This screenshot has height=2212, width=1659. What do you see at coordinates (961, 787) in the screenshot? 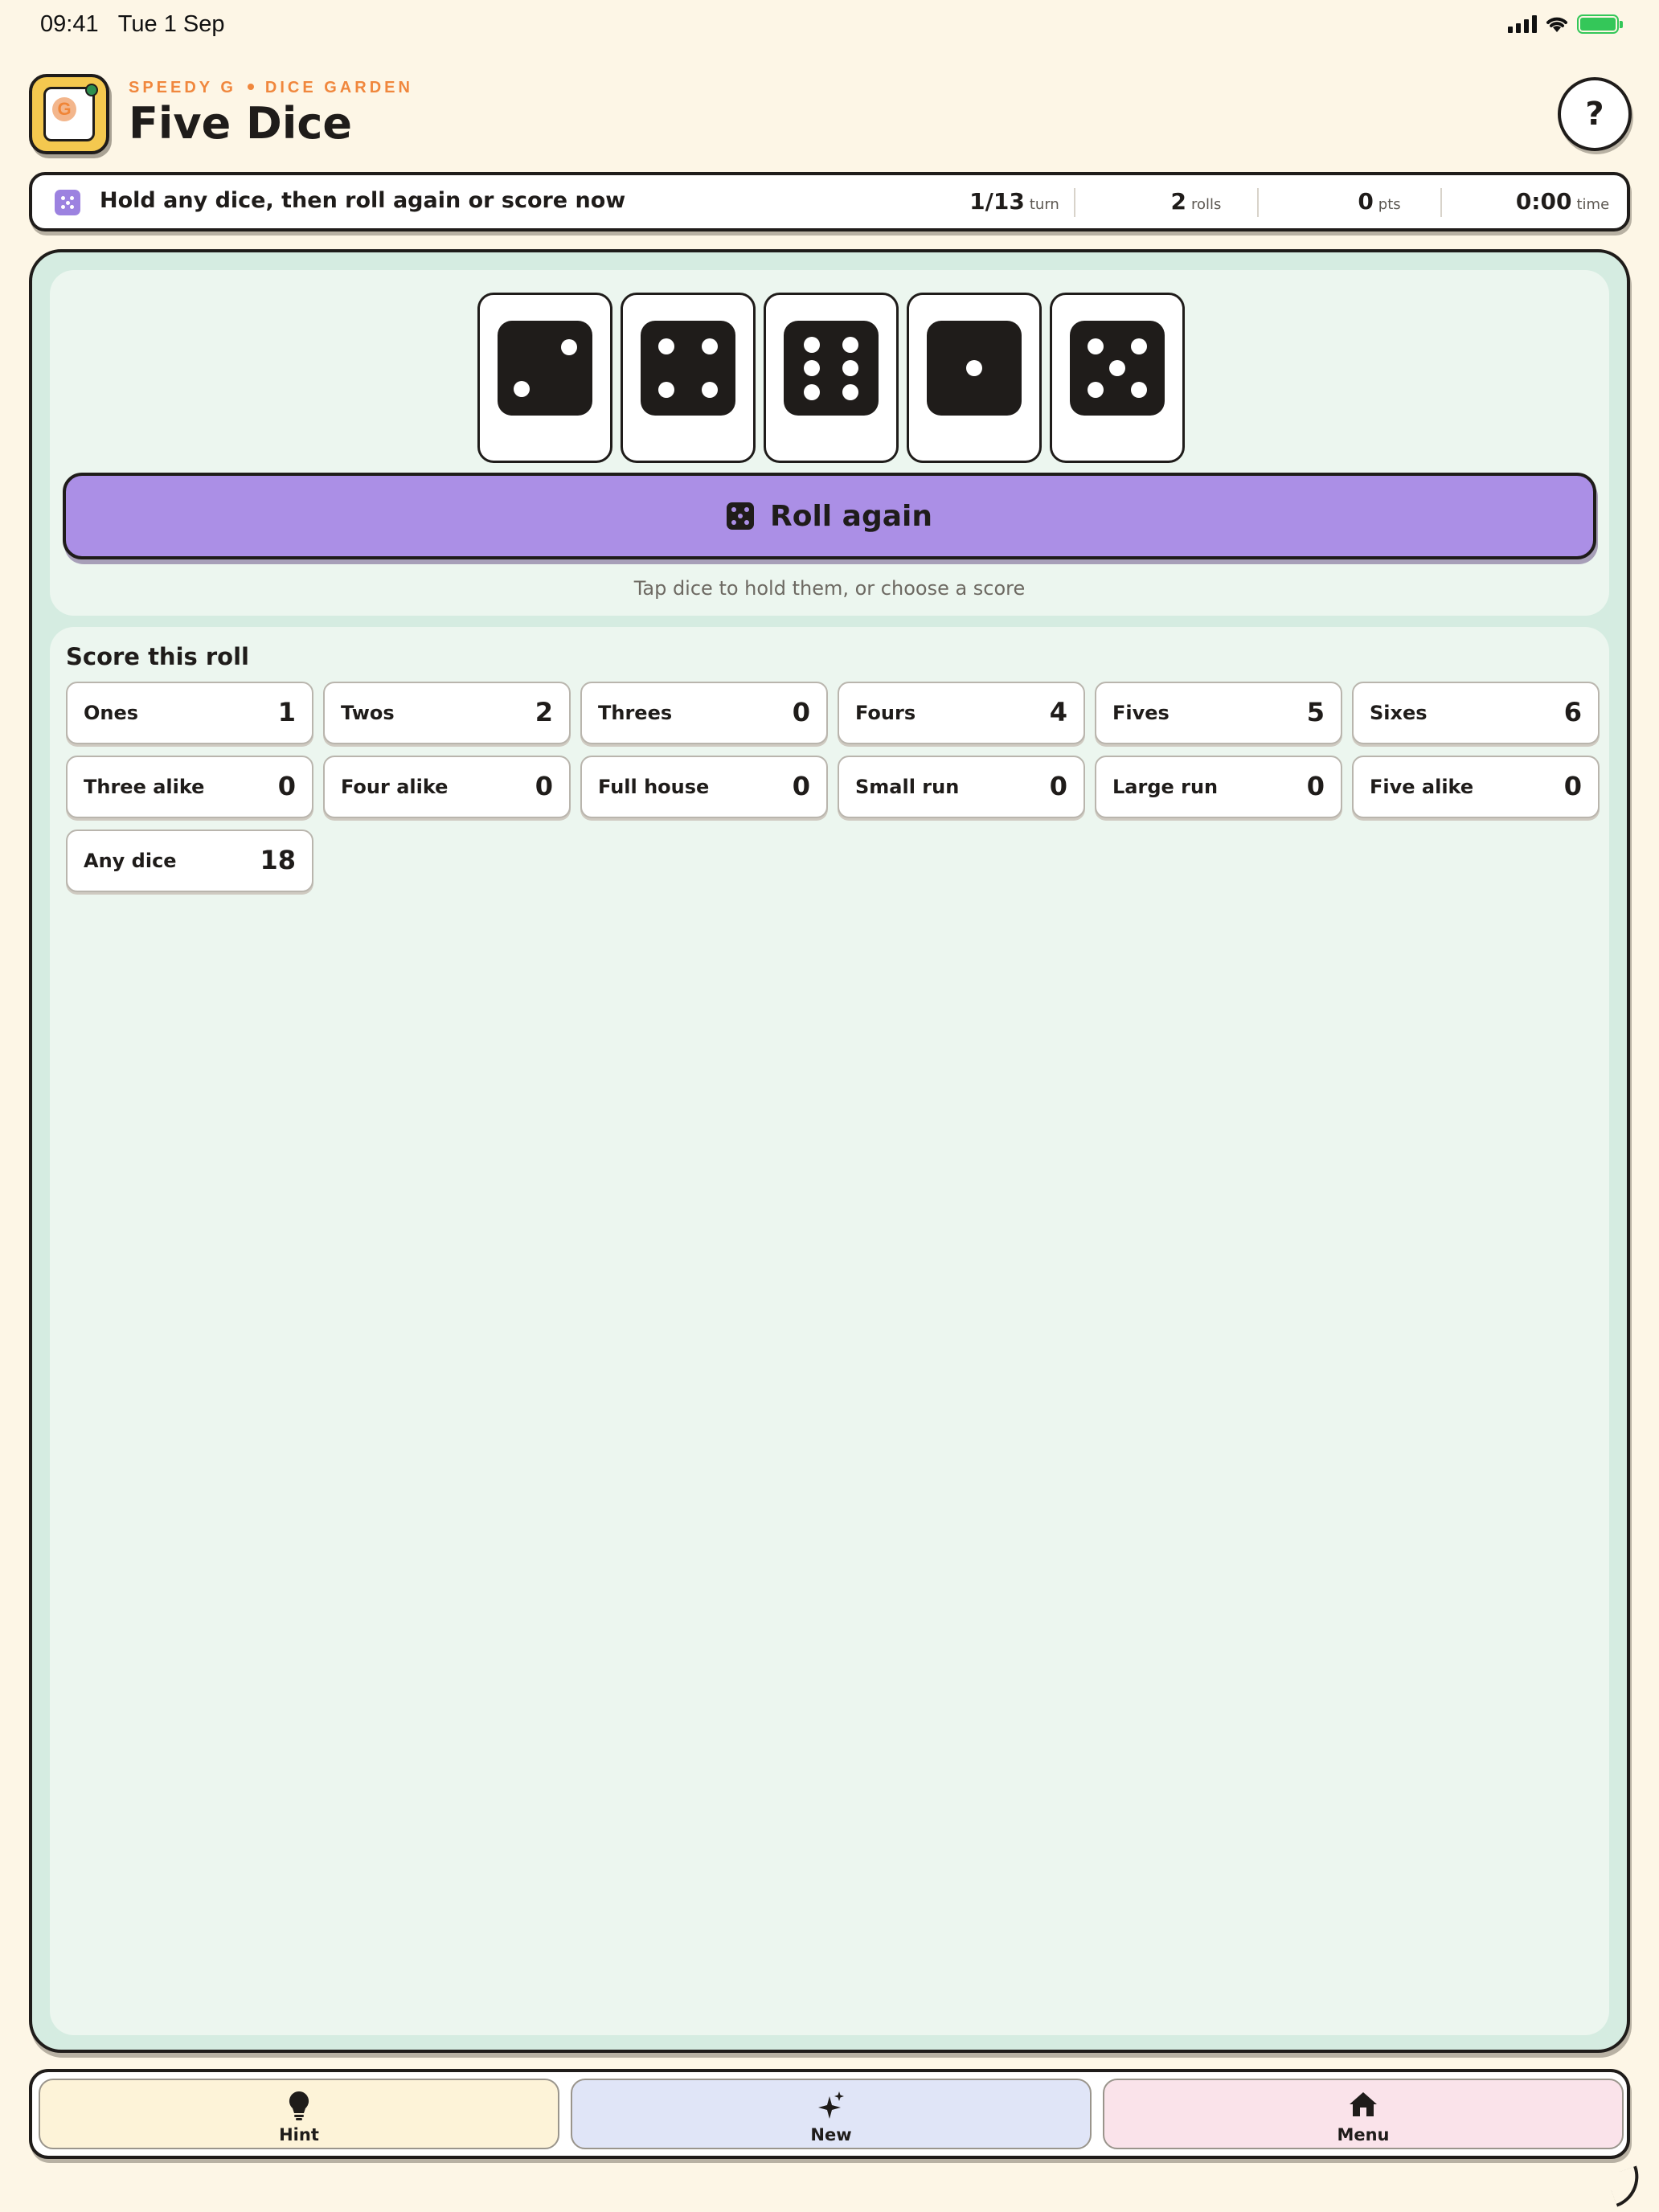
I see `score-cell-small-run: Small run 0` at bounding box center [961, 787].